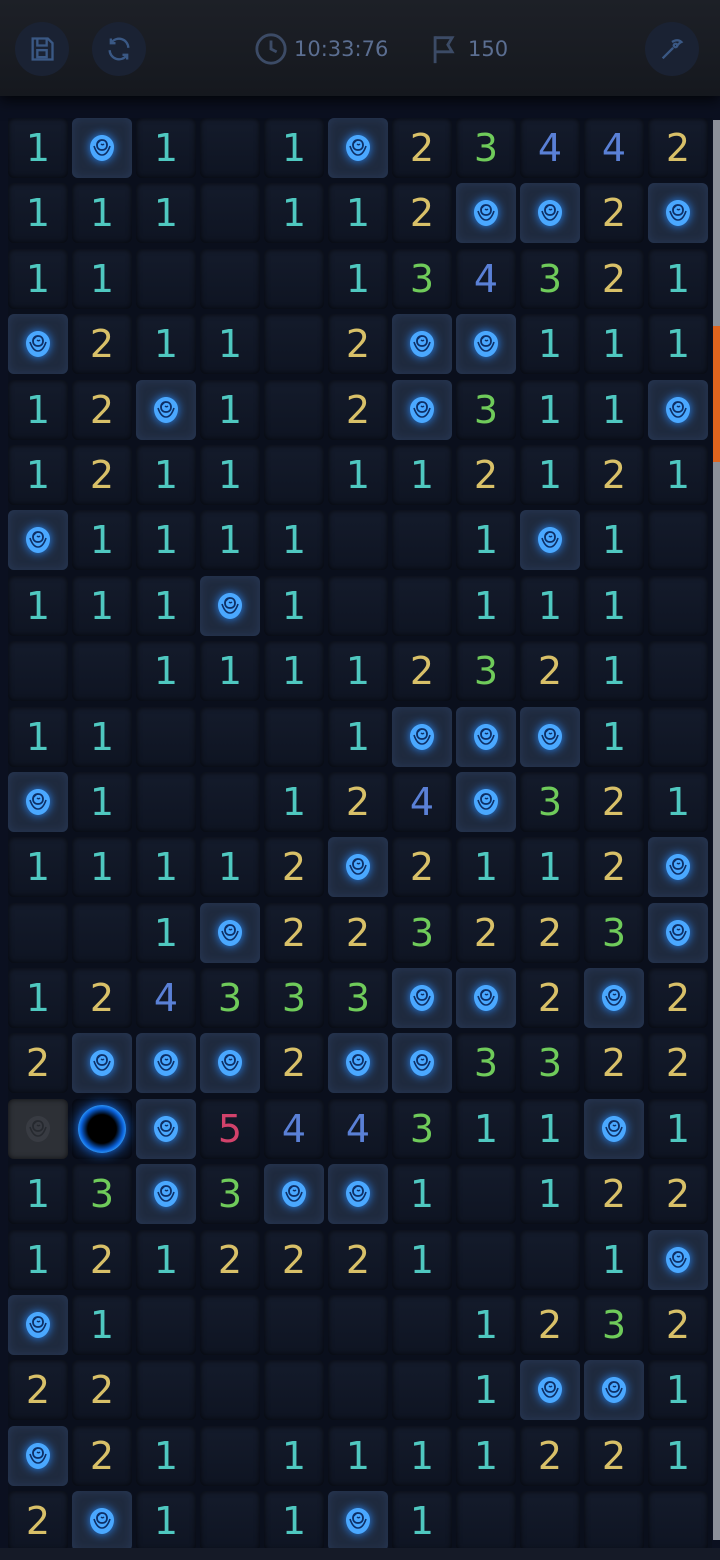  What do you see at coordinates (716, 394) in the screenshot?
I see `scrollbar-thumb` at bounding box center [716, 394].